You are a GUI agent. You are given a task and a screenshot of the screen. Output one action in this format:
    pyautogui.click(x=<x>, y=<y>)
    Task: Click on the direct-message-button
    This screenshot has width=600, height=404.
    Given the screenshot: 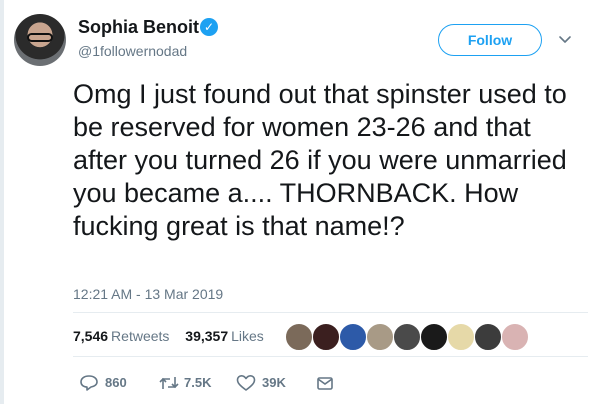 What is the action you would take?
    pyautogui.click(x=326, y=383)
    